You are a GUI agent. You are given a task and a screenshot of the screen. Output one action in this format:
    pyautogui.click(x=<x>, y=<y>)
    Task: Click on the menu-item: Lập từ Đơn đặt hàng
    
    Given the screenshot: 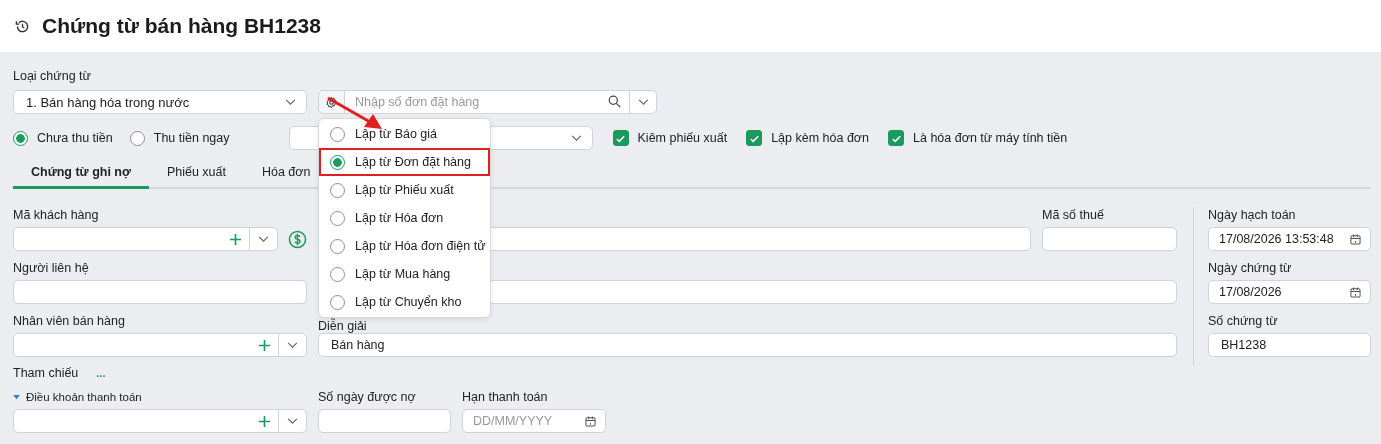 What is the action you would take?
    pyautogui.click(x=404, y=162)
    